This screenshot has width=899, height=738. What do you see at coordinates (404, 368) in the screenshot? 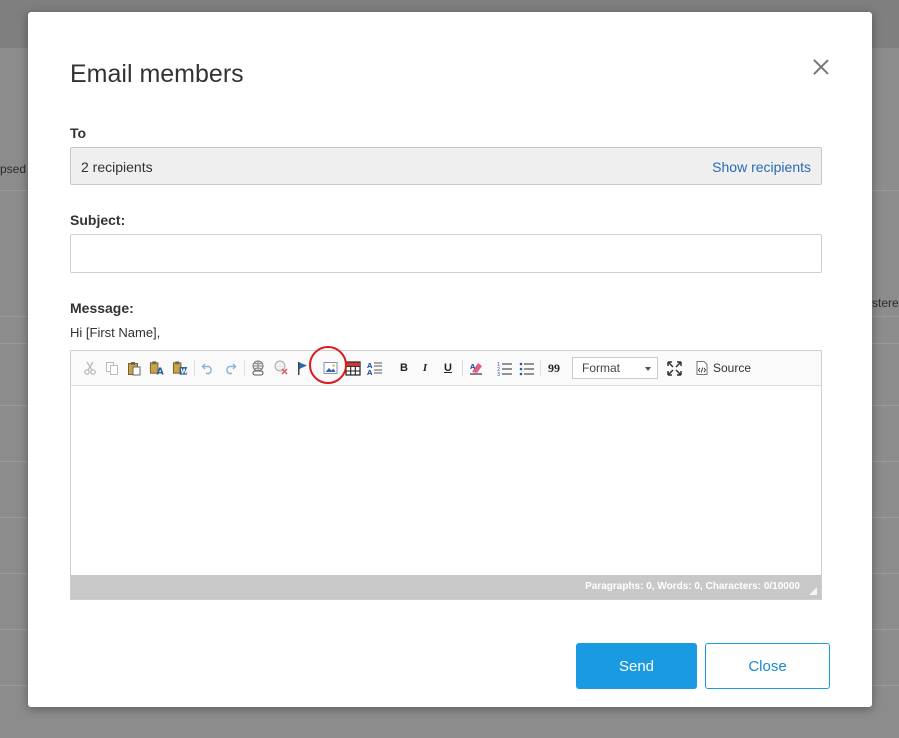
I see `bold-icon: B` at bounding box center [404, 368].